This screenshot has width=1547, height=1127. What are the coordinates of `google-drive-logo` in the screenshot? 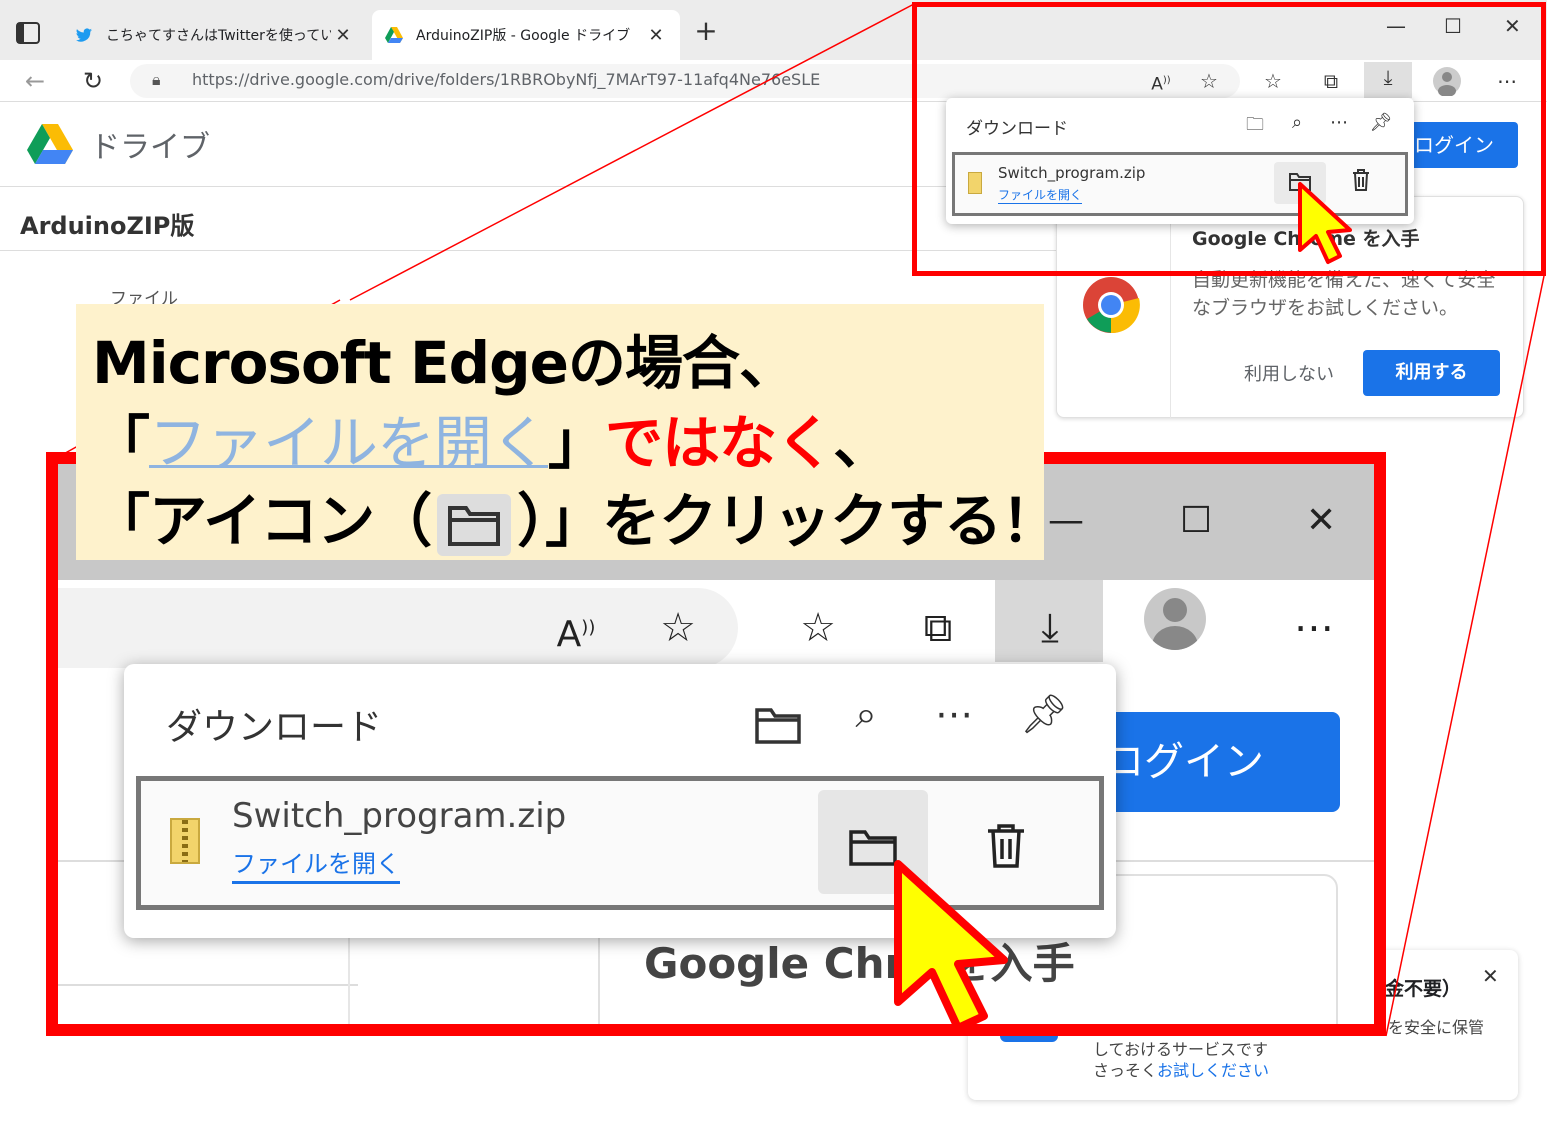 It's located at (50, 144).